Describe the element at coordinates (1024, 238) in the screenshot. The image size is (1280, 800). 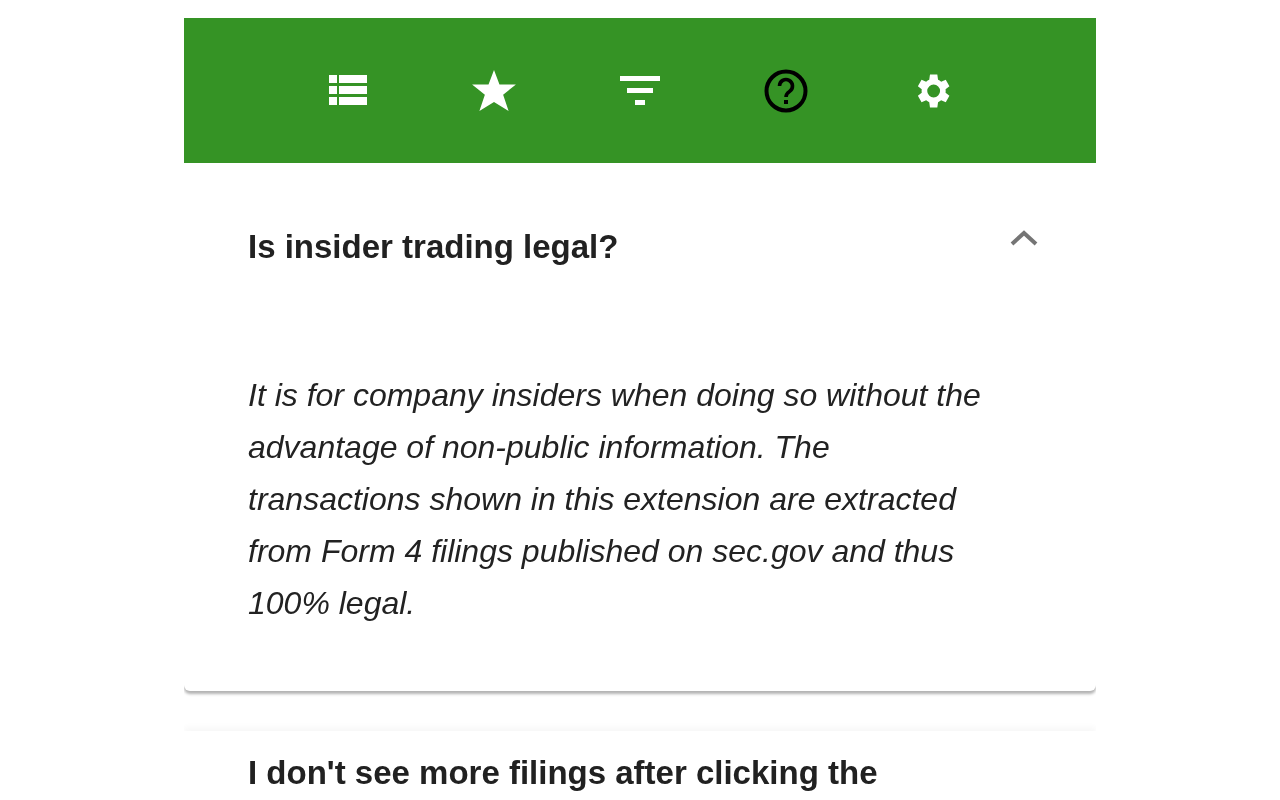
I see `chevron-icon` at that location.